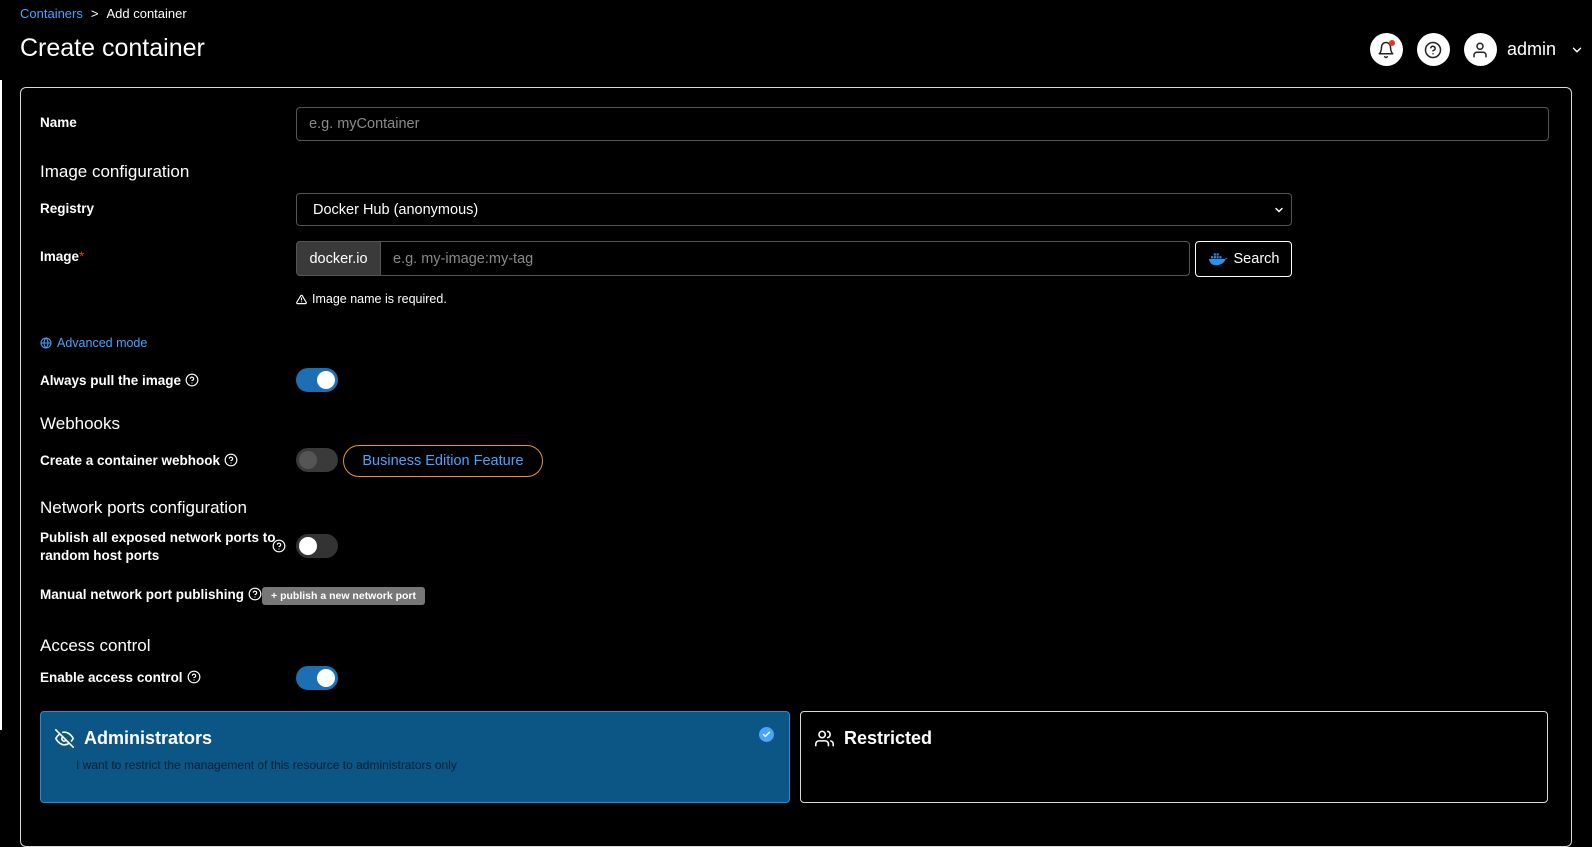 The image size is (1592, 847). Describe the element at coordinates (379, 299) in the screenshot. I see `image-error-text: Image name is required.` at that location.